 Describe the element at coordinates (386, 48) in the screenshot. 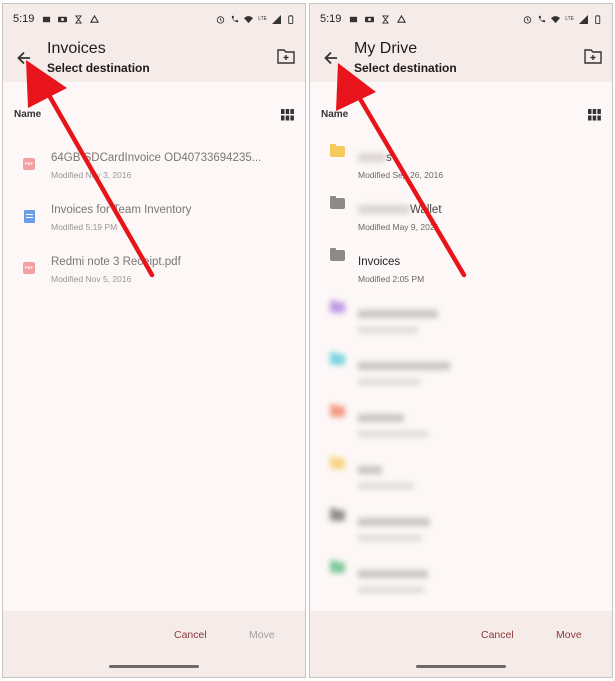

I see `page-title: My Drive` at that location.